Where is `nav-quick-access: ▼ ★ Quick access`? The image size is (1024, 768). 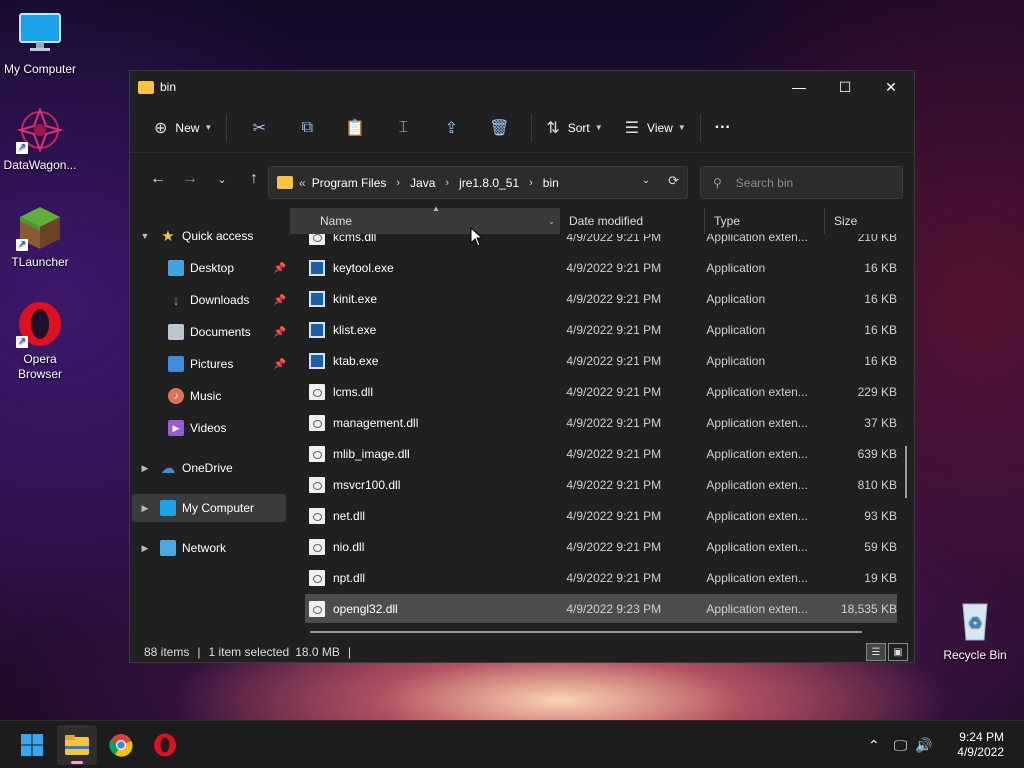 nav-quick-access: ▼ ★ Quick access is located at coordinates (212, 236).